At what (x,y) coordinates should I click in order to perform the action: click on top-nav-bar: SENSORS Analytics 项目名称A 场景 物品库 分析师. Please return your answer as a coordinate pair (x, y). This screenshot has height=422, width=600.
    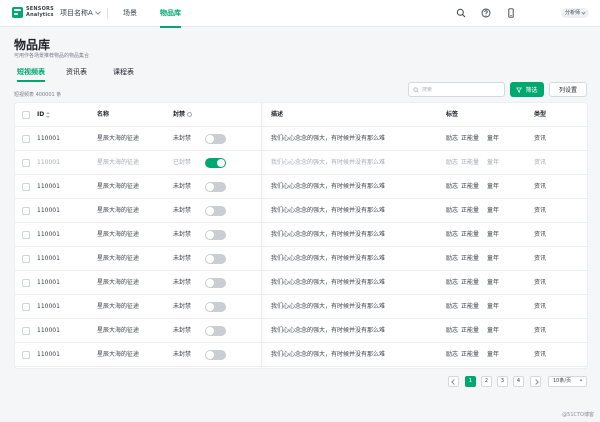
    Looking at the image, I should click on (300, 14).